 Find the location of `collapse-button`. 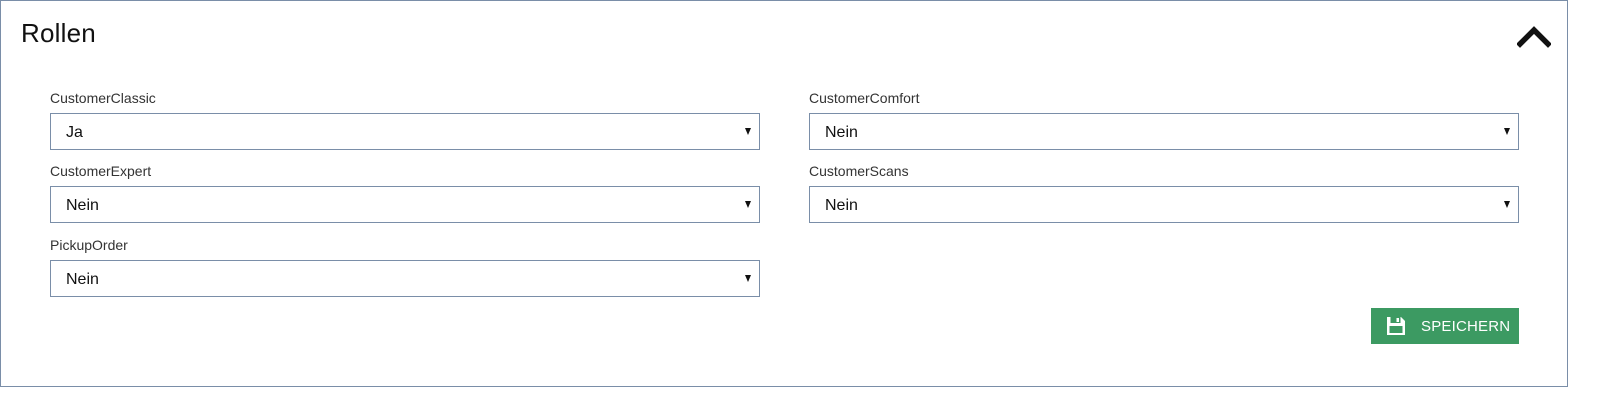

collapse-button is located at coordinates (1534, 34).